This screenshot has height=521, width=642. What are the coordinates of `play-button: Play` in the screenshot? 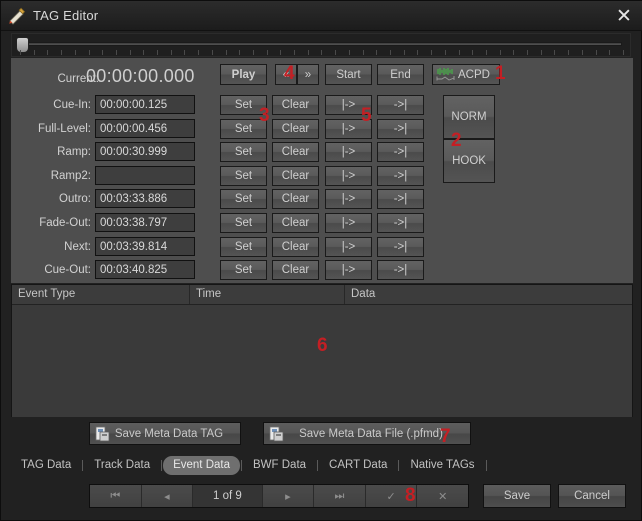 It's located at (243, 74).